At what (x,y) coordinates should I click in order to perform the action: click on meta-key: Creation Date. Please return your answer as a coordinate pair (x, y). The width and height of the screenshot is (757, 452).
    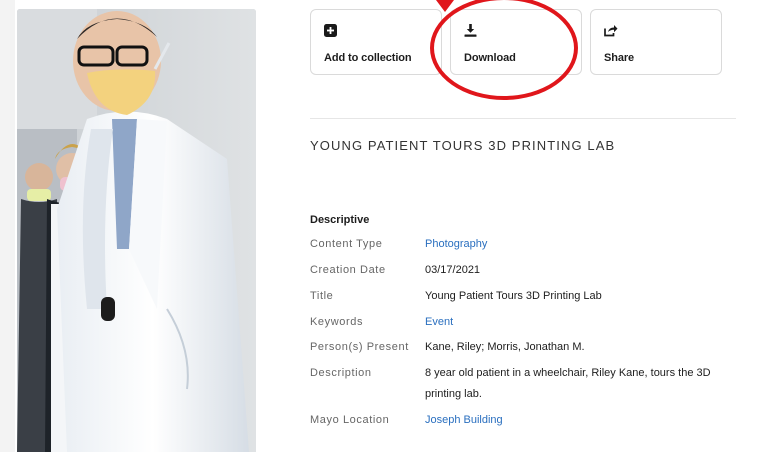
    Looking at the image, I should click on (348, 270).